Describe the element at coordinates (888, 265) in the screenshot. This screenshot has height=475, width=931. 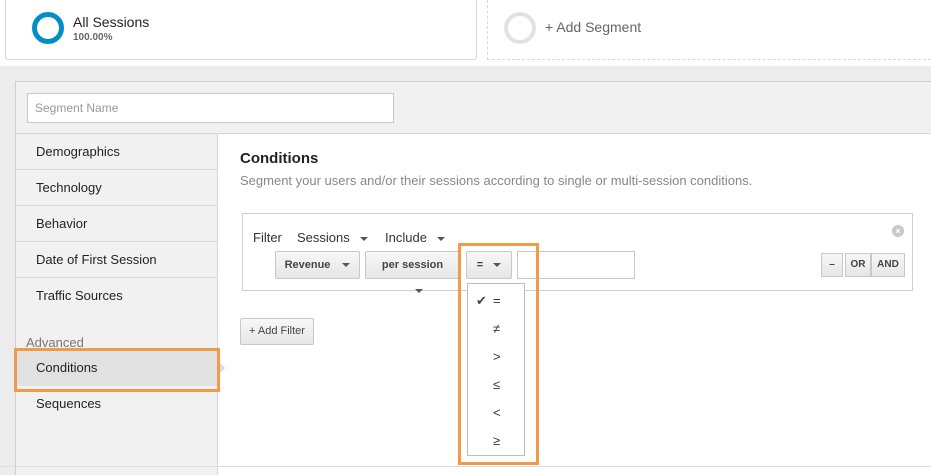
I see `and-button: AND` at that location.